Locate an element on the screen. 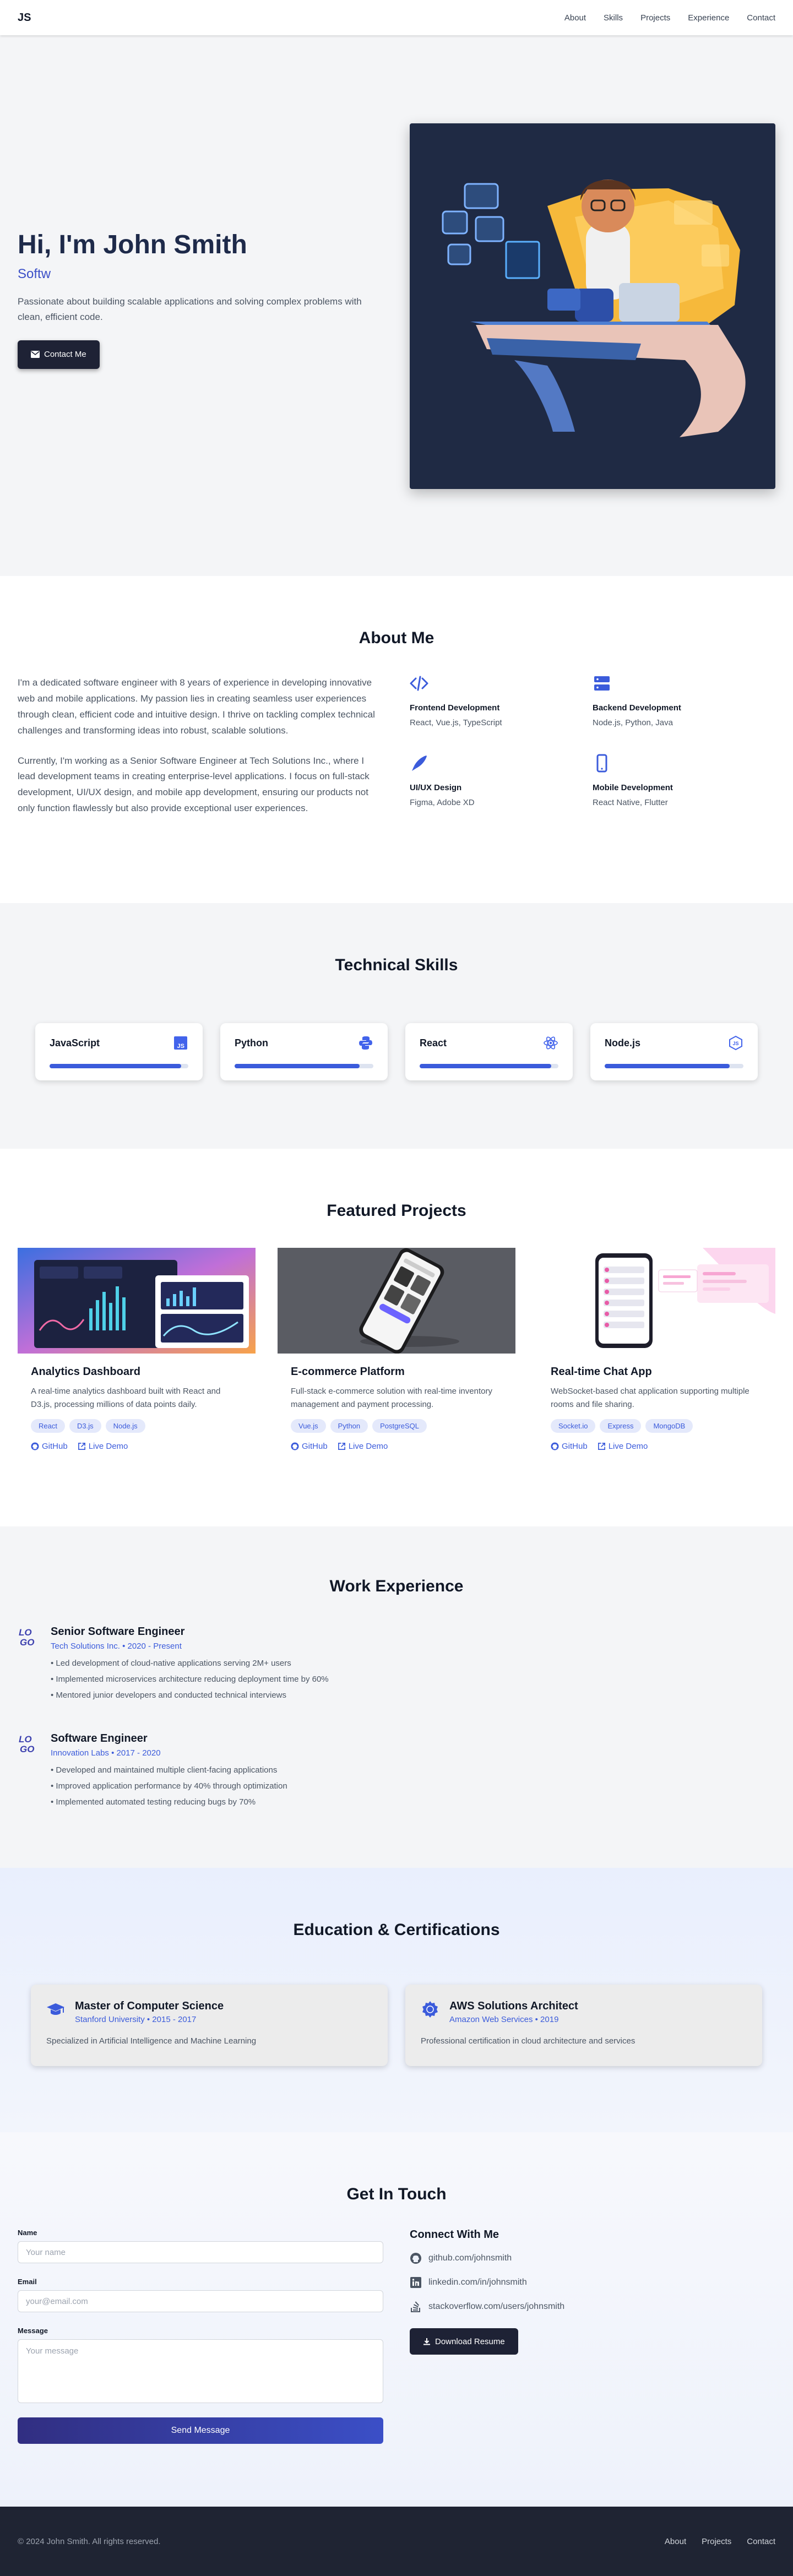  about-area-title: Frontend Development is located at coordinates (455, 708).